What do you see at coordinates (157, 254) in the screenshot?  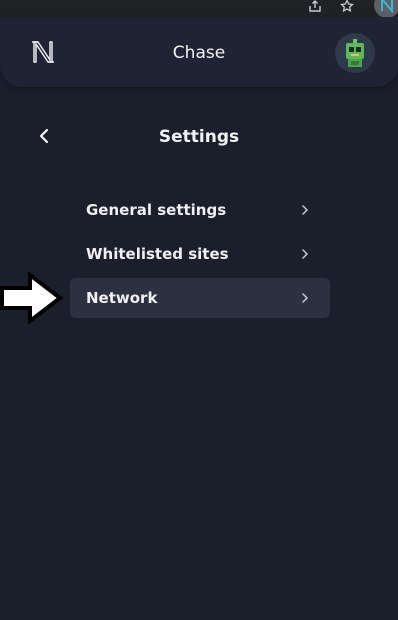 I see `menu-item-label: Whitelisted sites` at bounding box center [157, 254].